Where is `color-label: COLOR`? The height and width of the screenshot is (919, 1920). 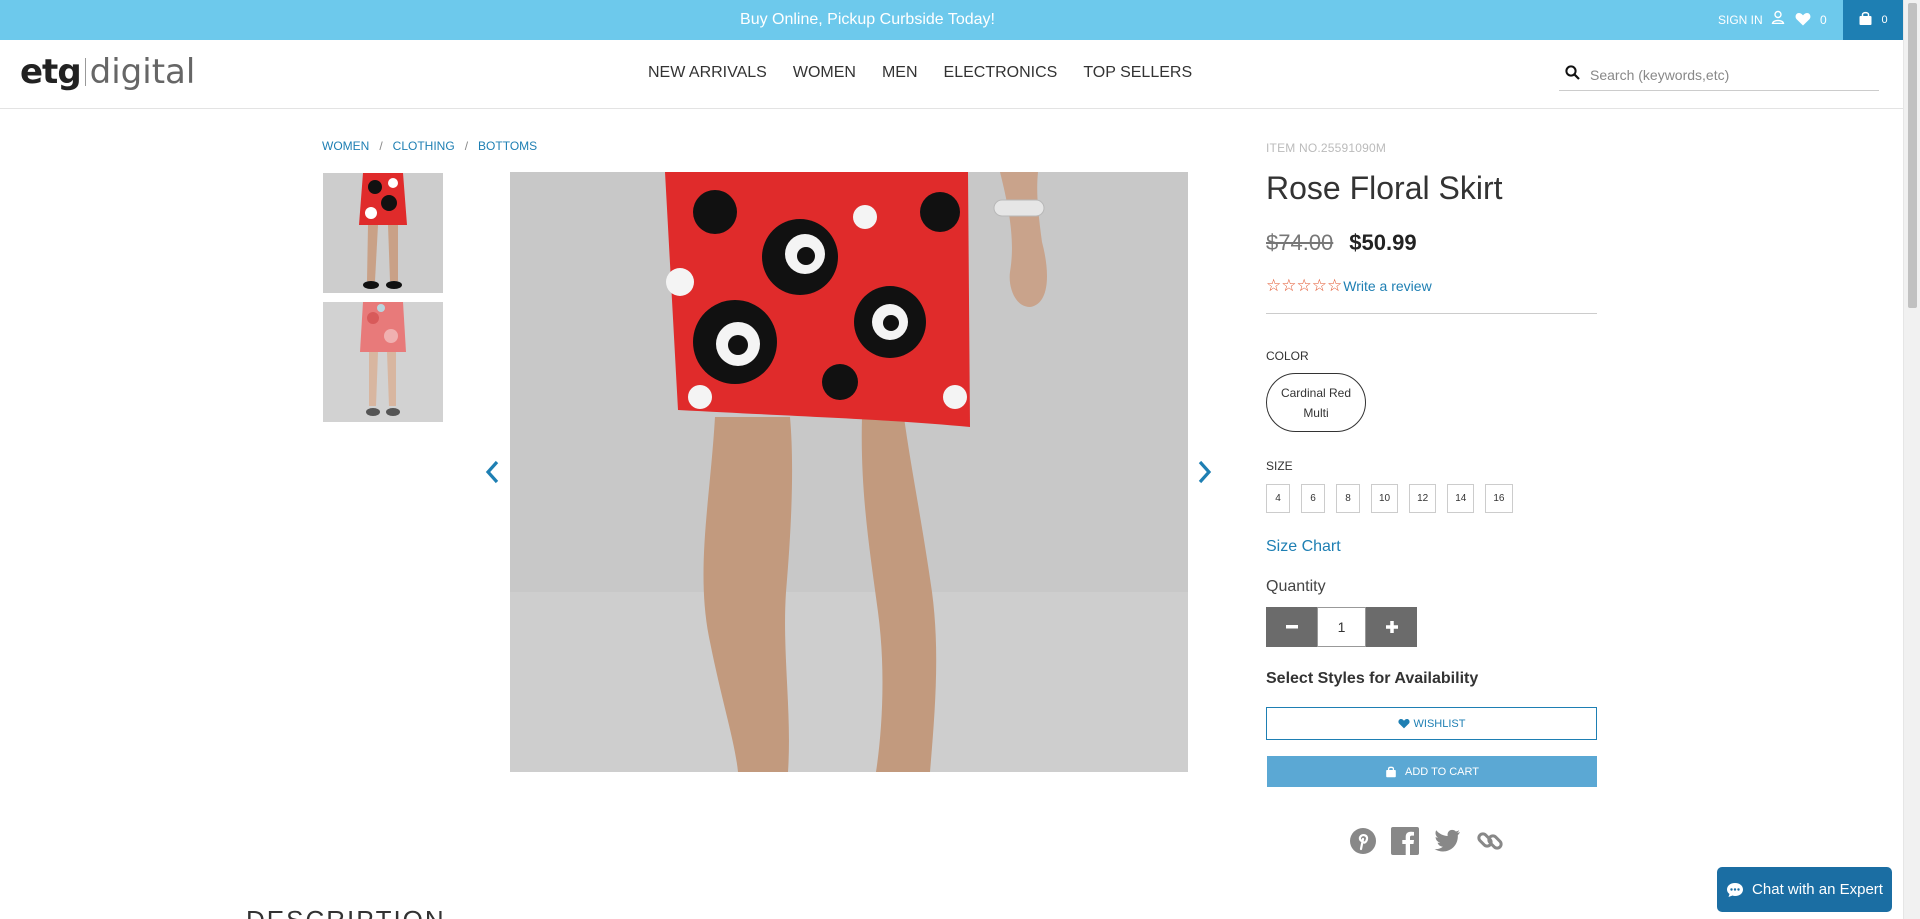 color-label: COLOR is located at coordinates (1287, 356).